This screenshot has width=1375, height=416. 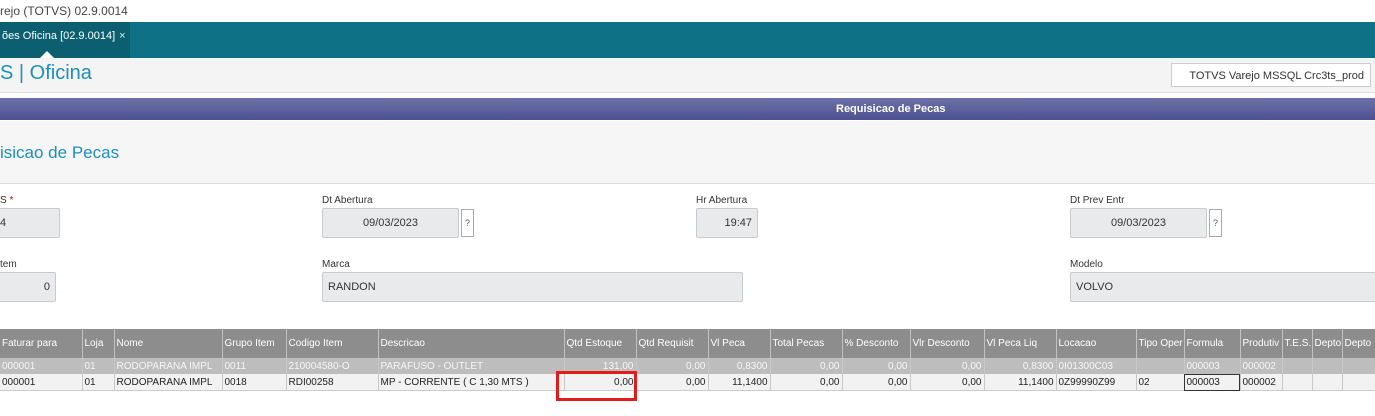 What do you see at coordinates (46, 73) in the screenshot?
I see `app-name: S | Oficina` at bounding box center [46, 73].